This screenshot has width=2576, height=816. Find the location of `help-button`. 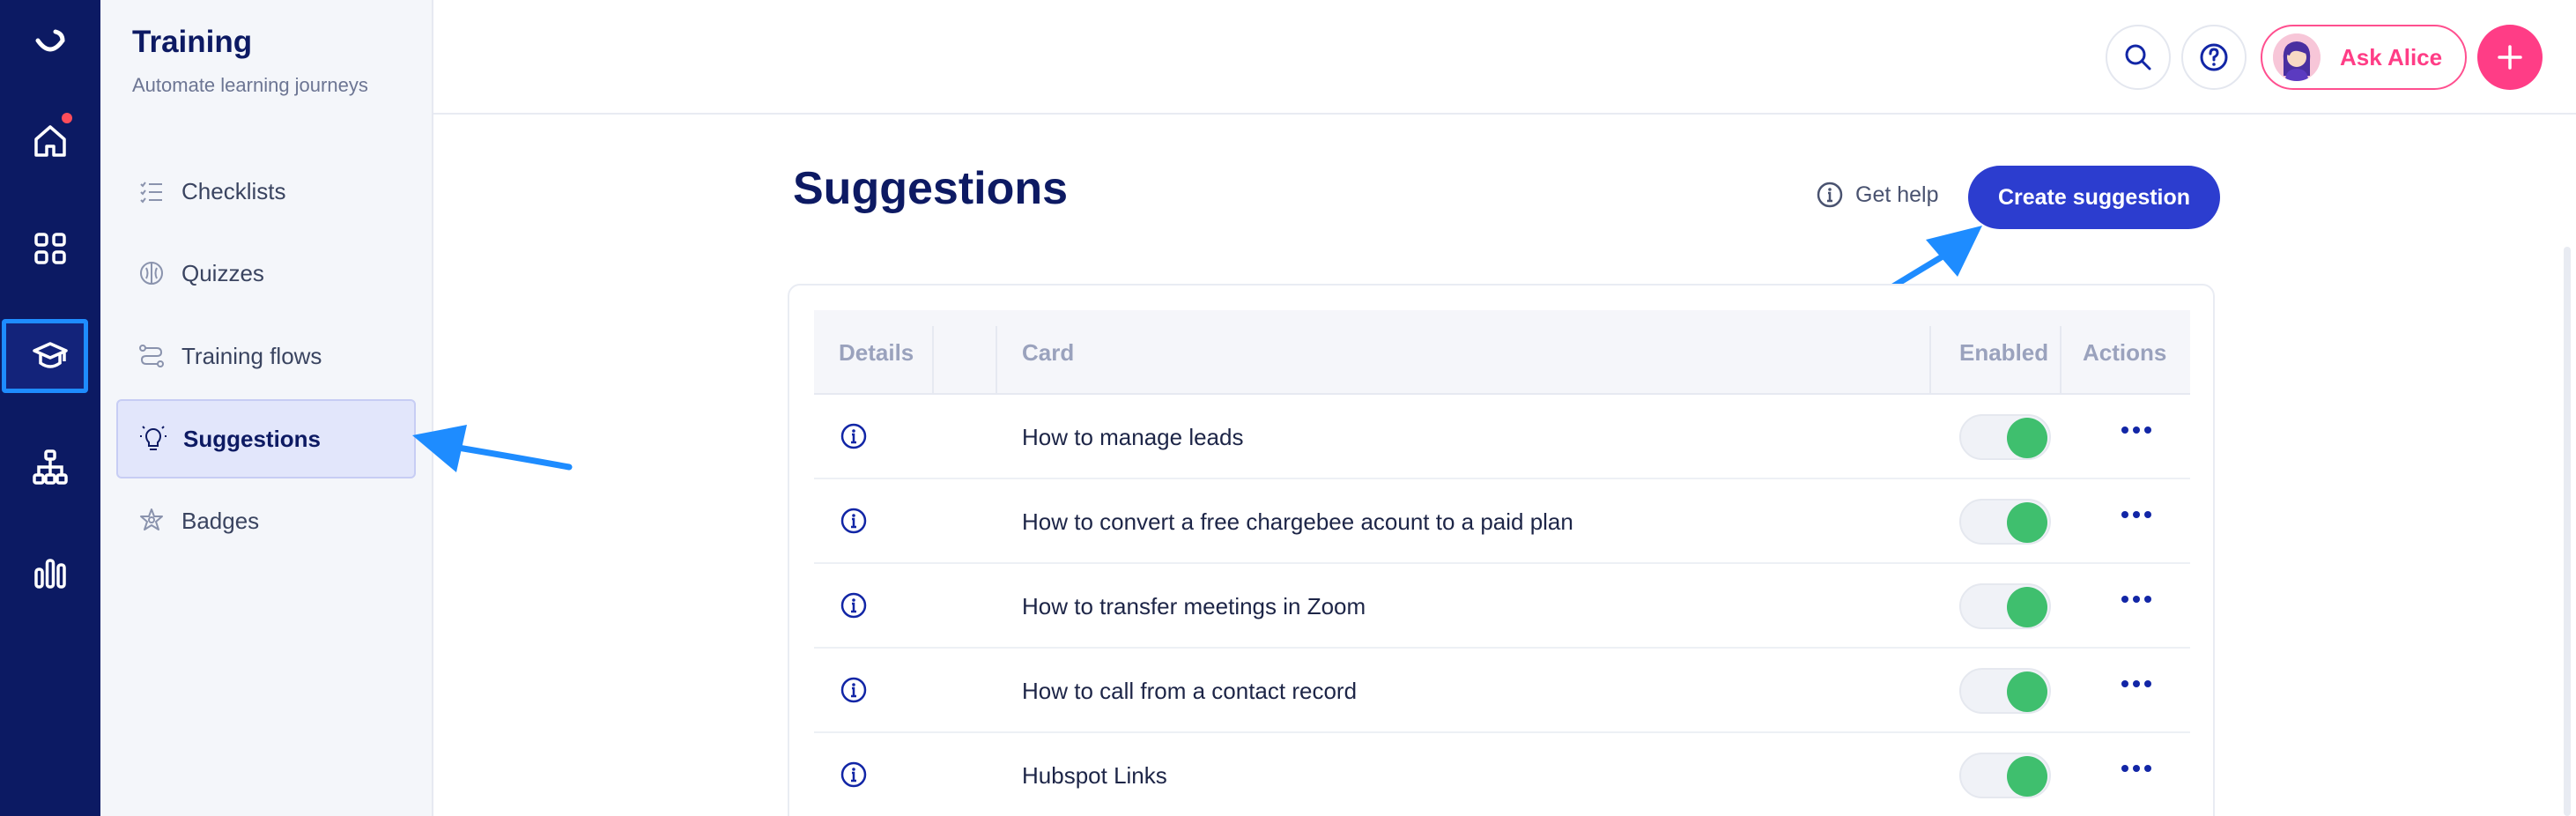

help-button is located at coordinates (2214, 57).